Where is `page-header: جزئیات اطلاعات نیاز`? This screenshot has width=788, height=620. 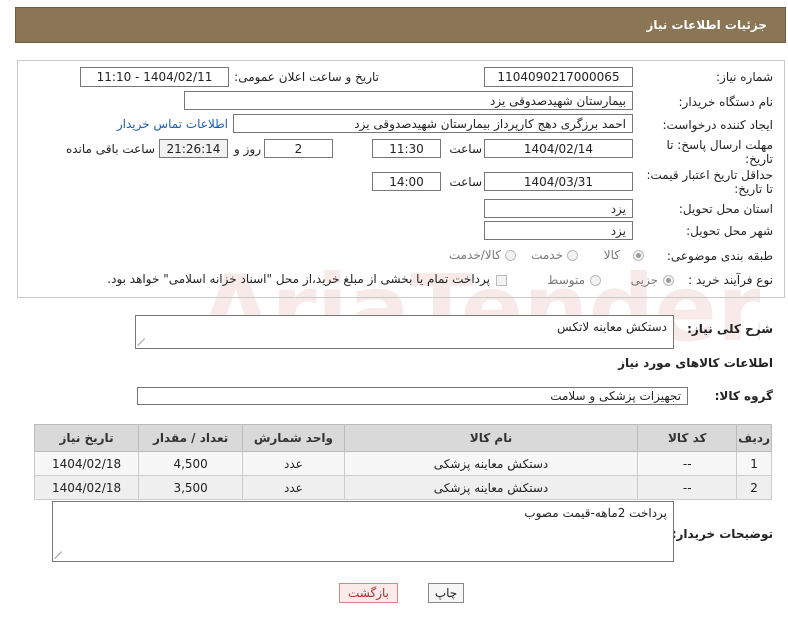 page-header: جزئیات اطلاعات نیاز is located at coordinates (400, 25).